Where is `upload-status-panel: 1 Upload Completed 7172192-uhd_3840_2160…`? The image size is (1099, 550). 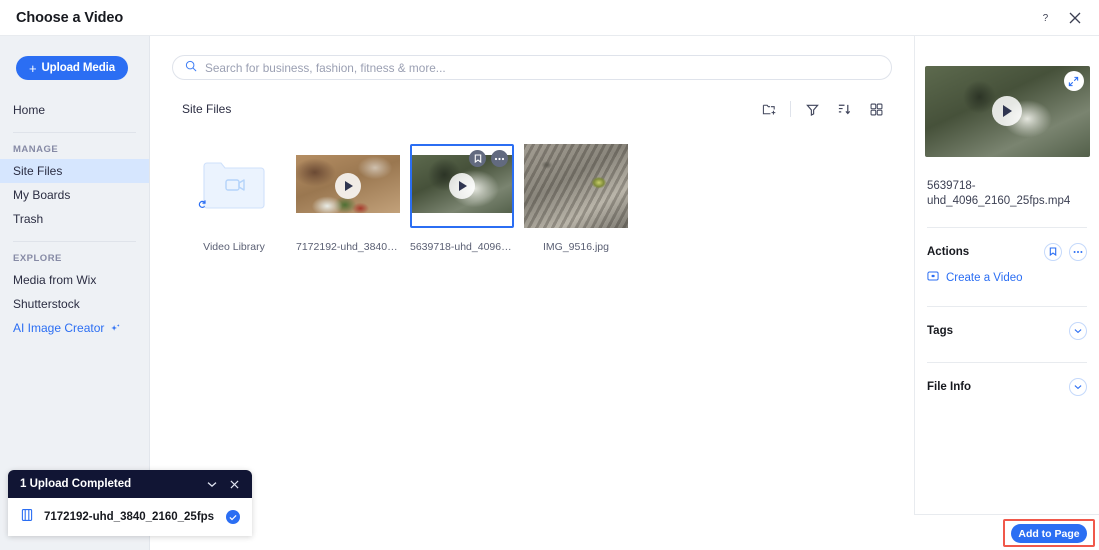 upload-status-panel: 1 Upload Completed 7172192-uhd_3840_2160… is located at coordinates (130, 503).